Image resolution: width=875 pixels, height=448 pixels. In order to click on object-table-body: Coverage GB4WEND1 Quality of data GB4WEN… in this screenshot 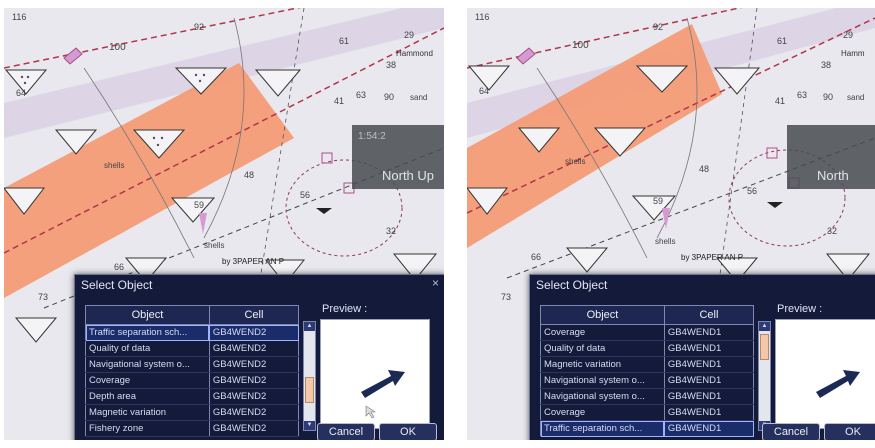, I will do `click(647, 380)`.